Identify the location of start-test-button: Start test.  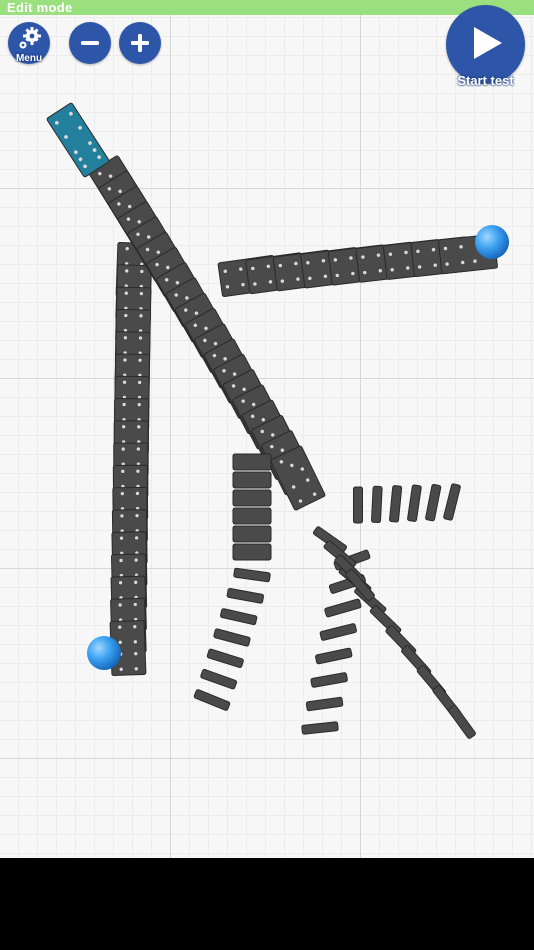
(485, 46).